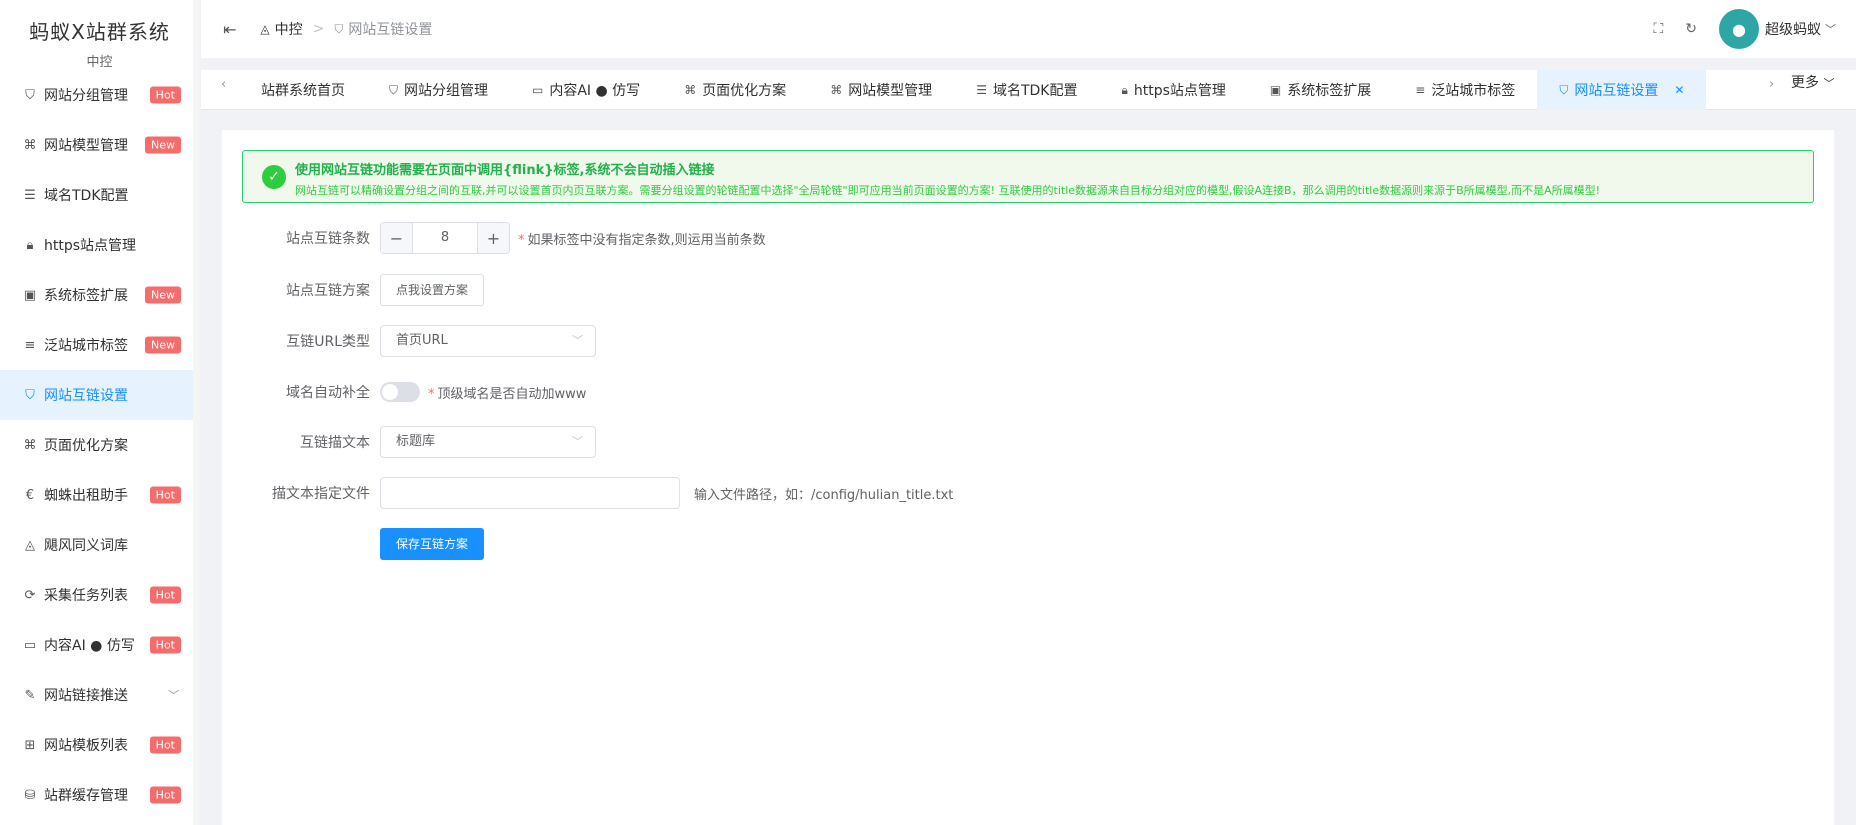 This screenshot has height=825, width=1856. I want to click on tab-5: ☰ 域名TDK配置, so click(1026, 90).